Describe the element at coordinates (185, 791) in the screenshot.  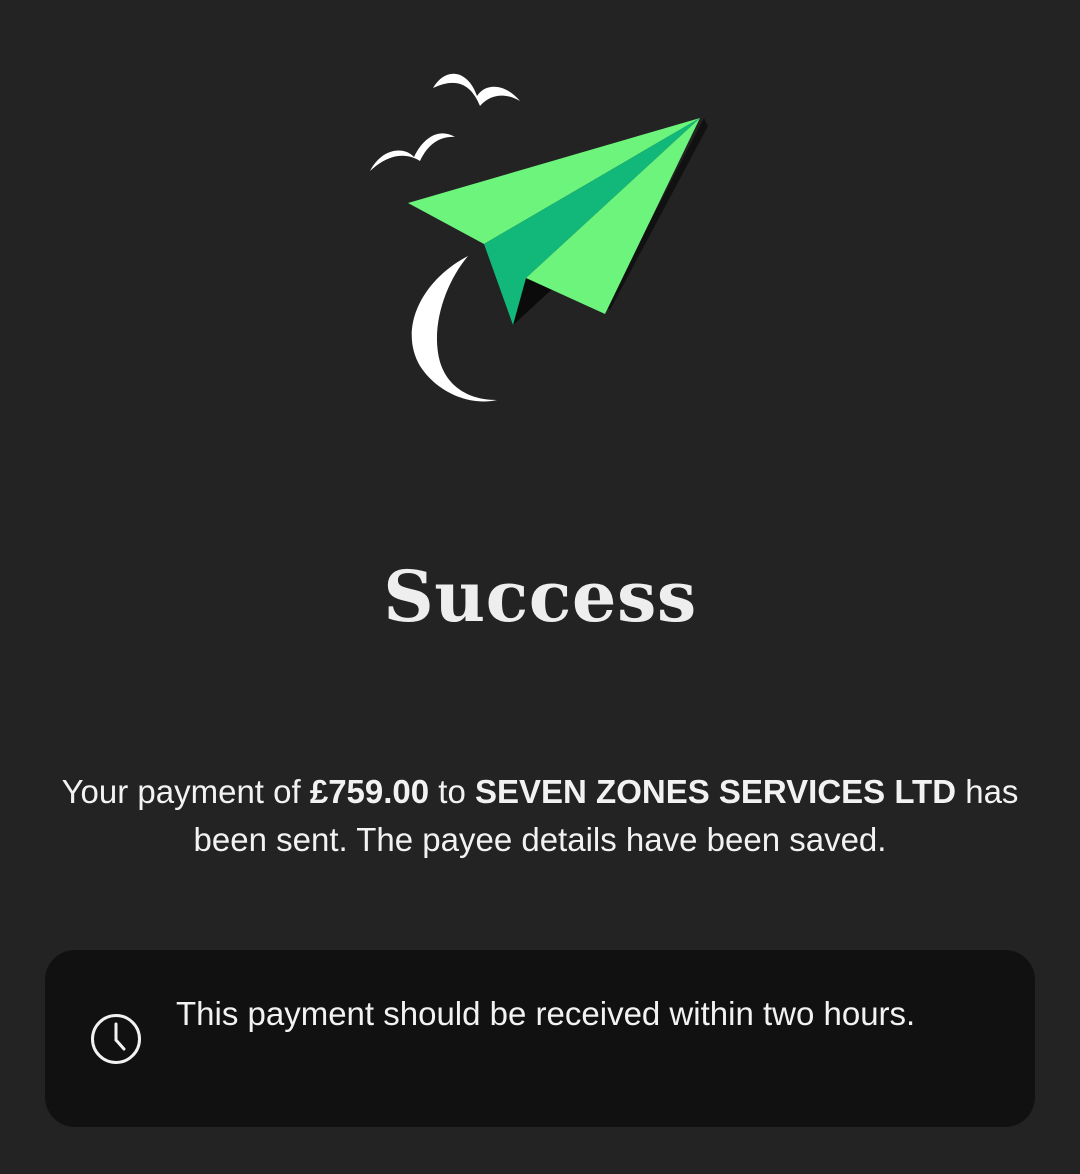
I see `message-prefix: Your payment of` at that location.